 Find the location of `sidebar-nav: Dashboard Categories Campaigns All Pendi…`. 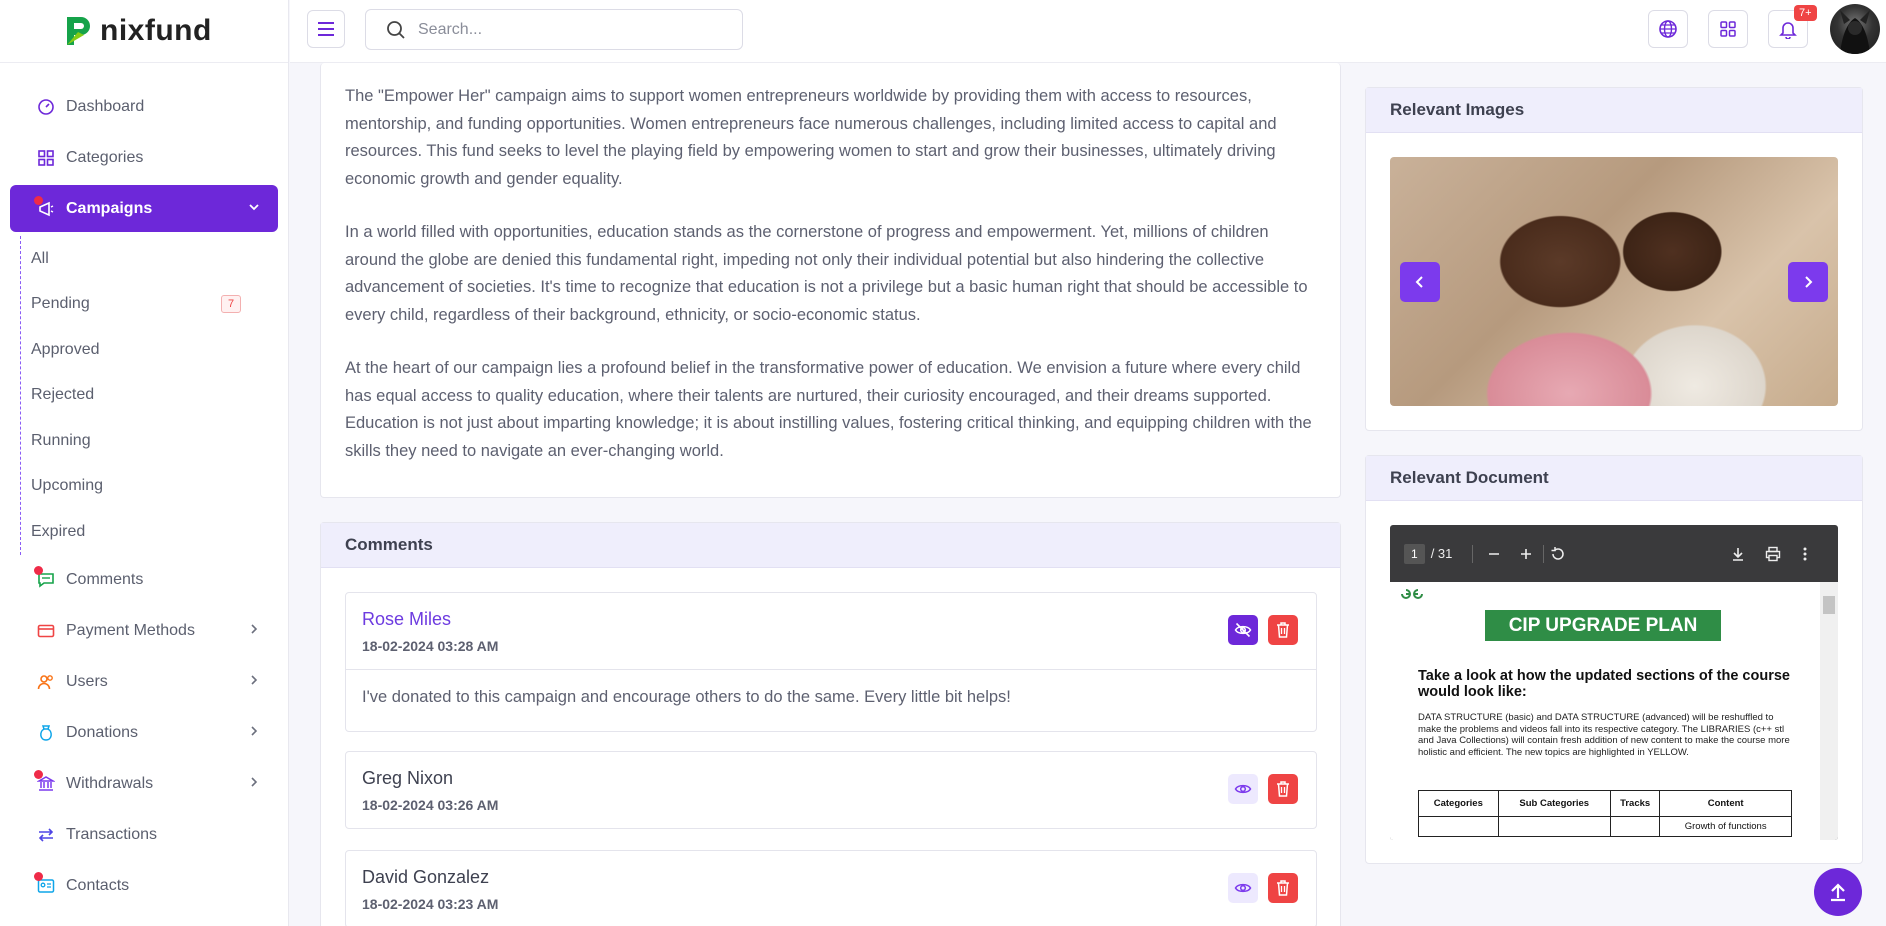

sidebar-nav: Dashboard Categories Campaigns All Pendi… is located at coordinates (144, 487).